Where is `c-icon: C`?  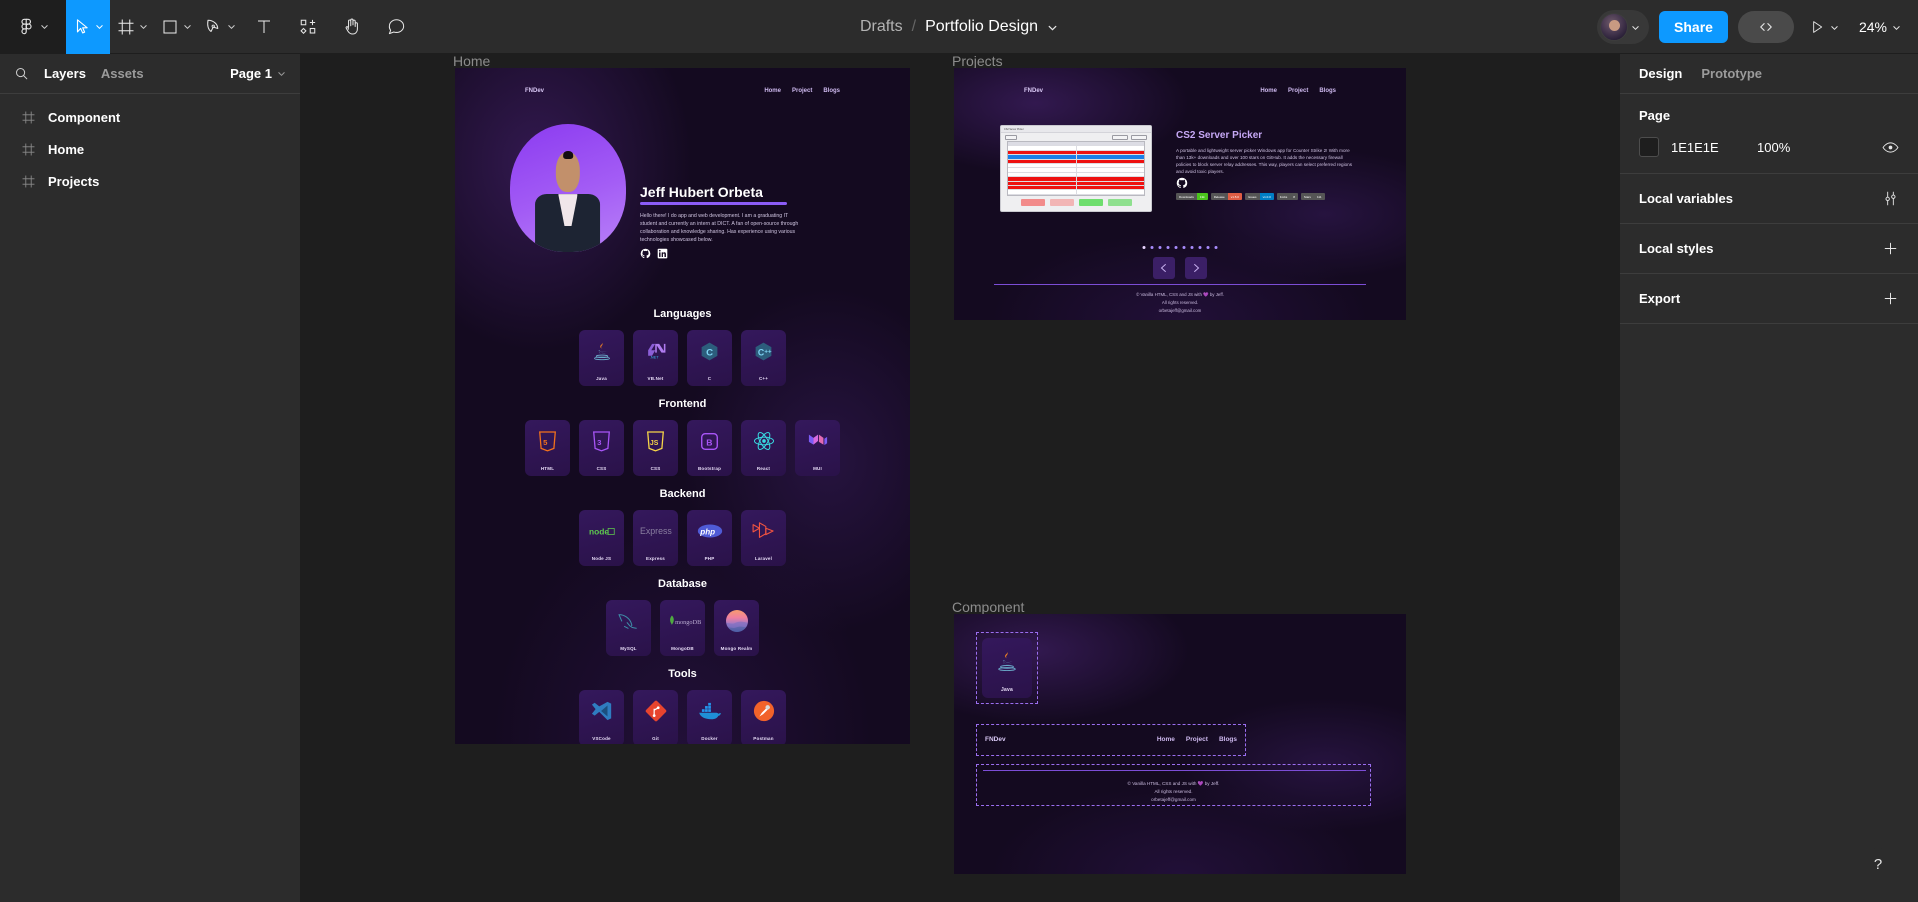
c-icon: C is located at coordinates (710, 351).